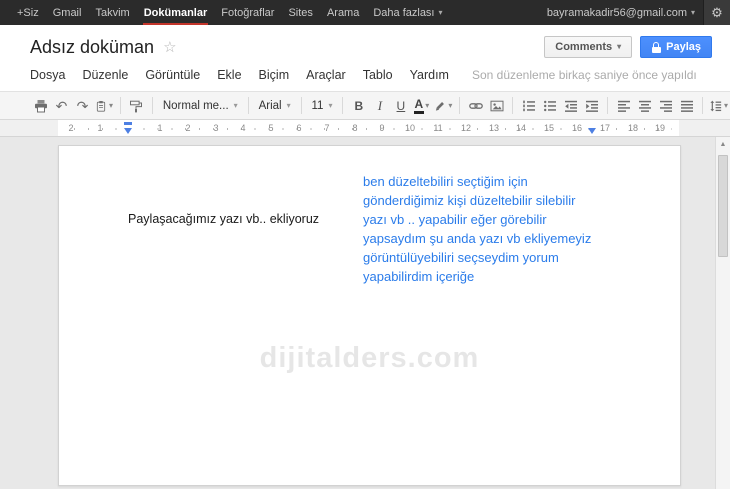  I want to click on ruler-number: 12, so click(466, 128).